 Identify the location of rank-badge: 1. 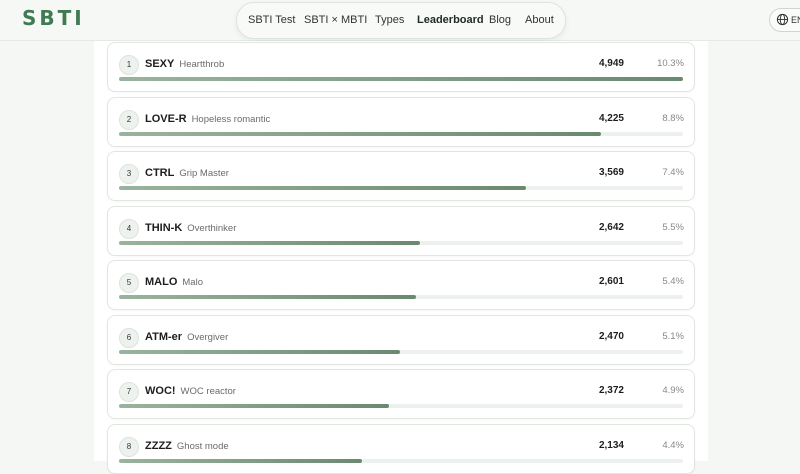
(129, 65).